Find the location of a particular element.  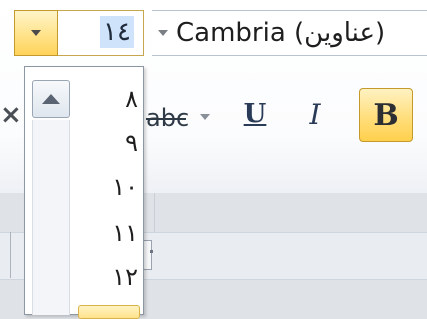

arrow-up-icon is located at coordinates (51, 99).